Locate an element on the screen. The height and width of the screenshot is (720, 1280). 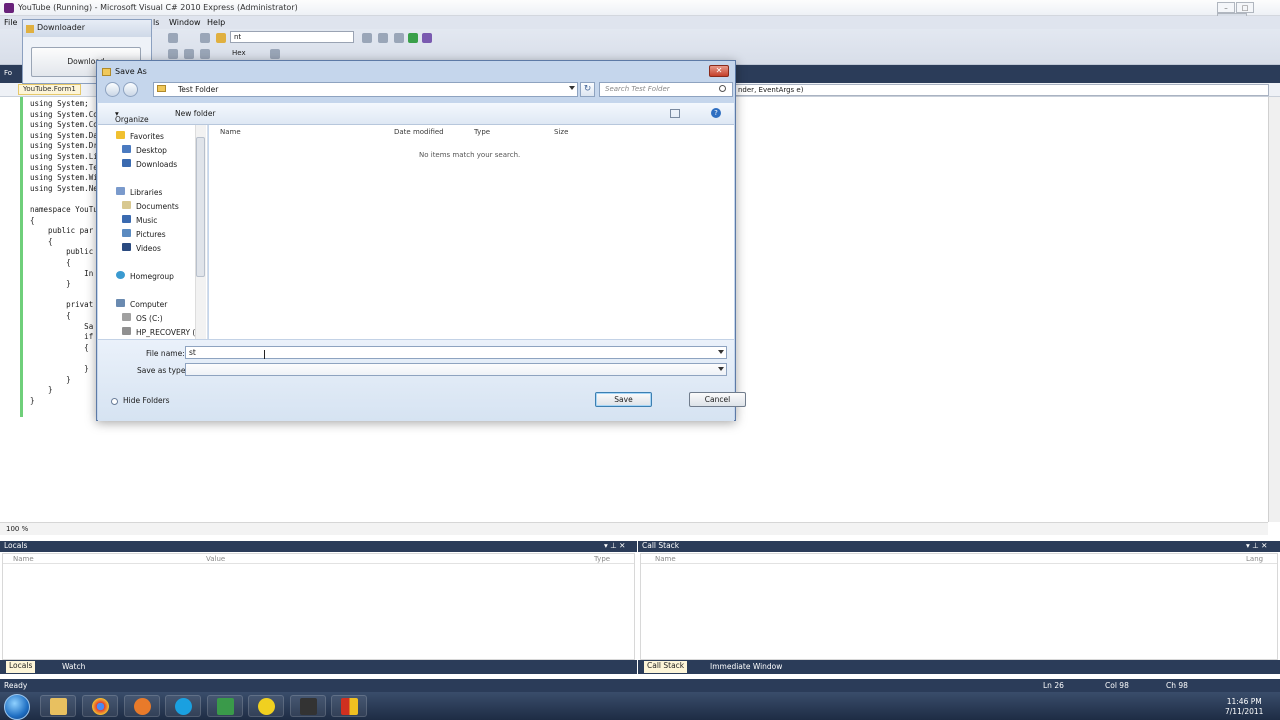
view-options-icon is located at coordinates (675, 113).